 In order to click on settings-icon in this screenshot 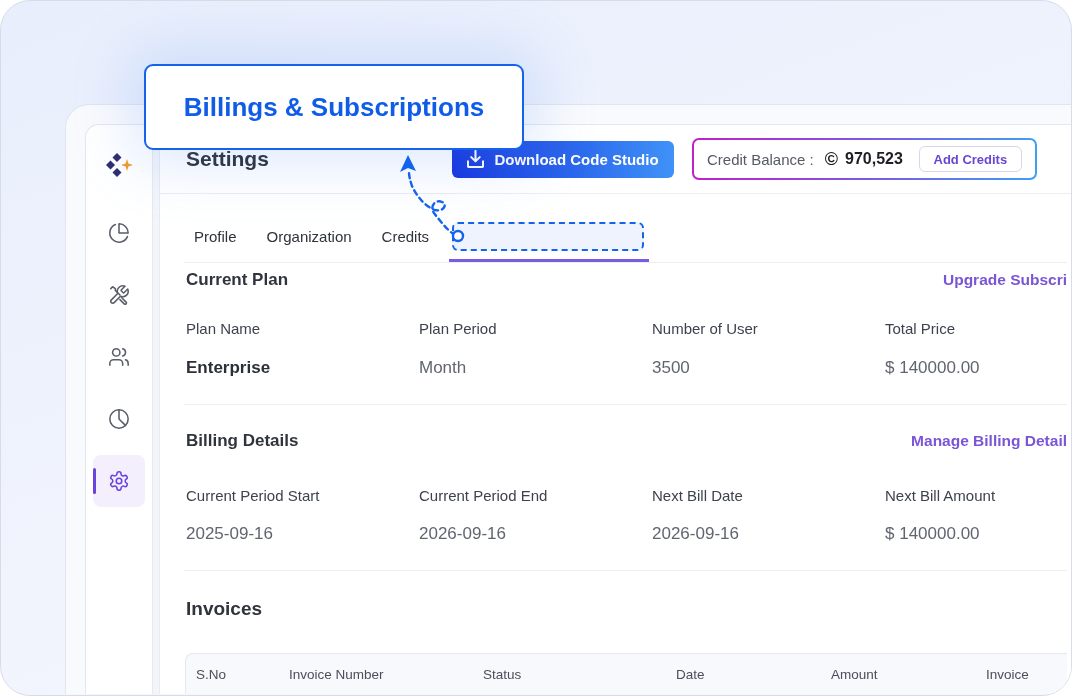, I will do `click(119, 481)`.